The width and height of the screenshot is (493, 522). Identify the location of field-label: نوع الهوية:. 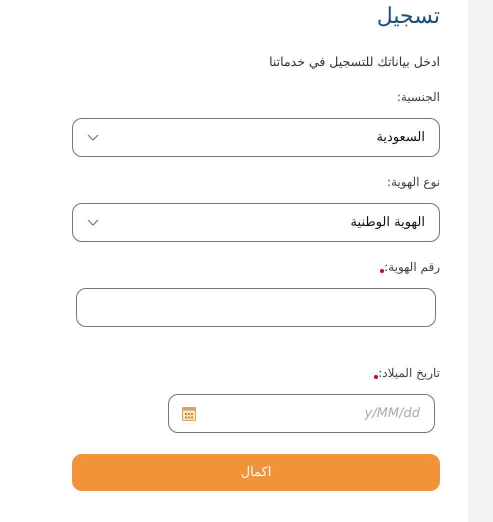
(413, 182).